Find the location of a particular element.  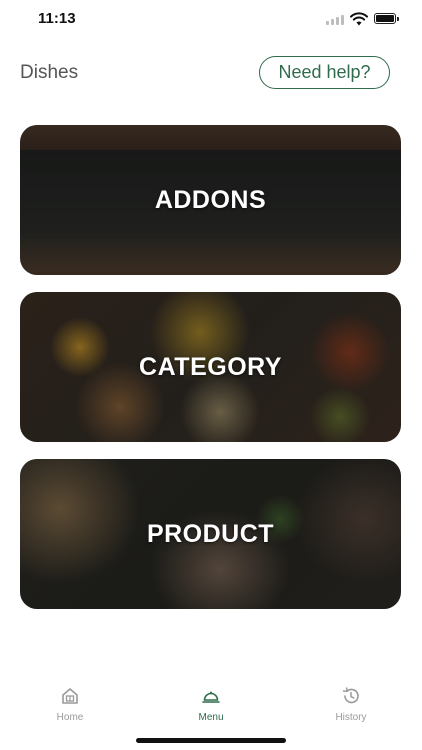

product-card-label: PRODUCT is located at coordinates (210, 533).